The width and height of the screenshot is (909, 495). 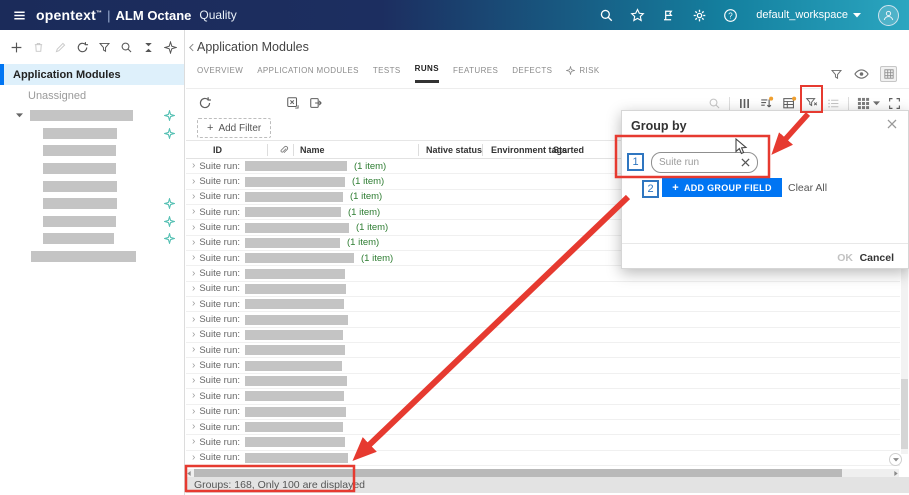 What do you see at coordinates (766, 103) in the screenshot?
I see `sort-icon` at bounding box center [766, 103].